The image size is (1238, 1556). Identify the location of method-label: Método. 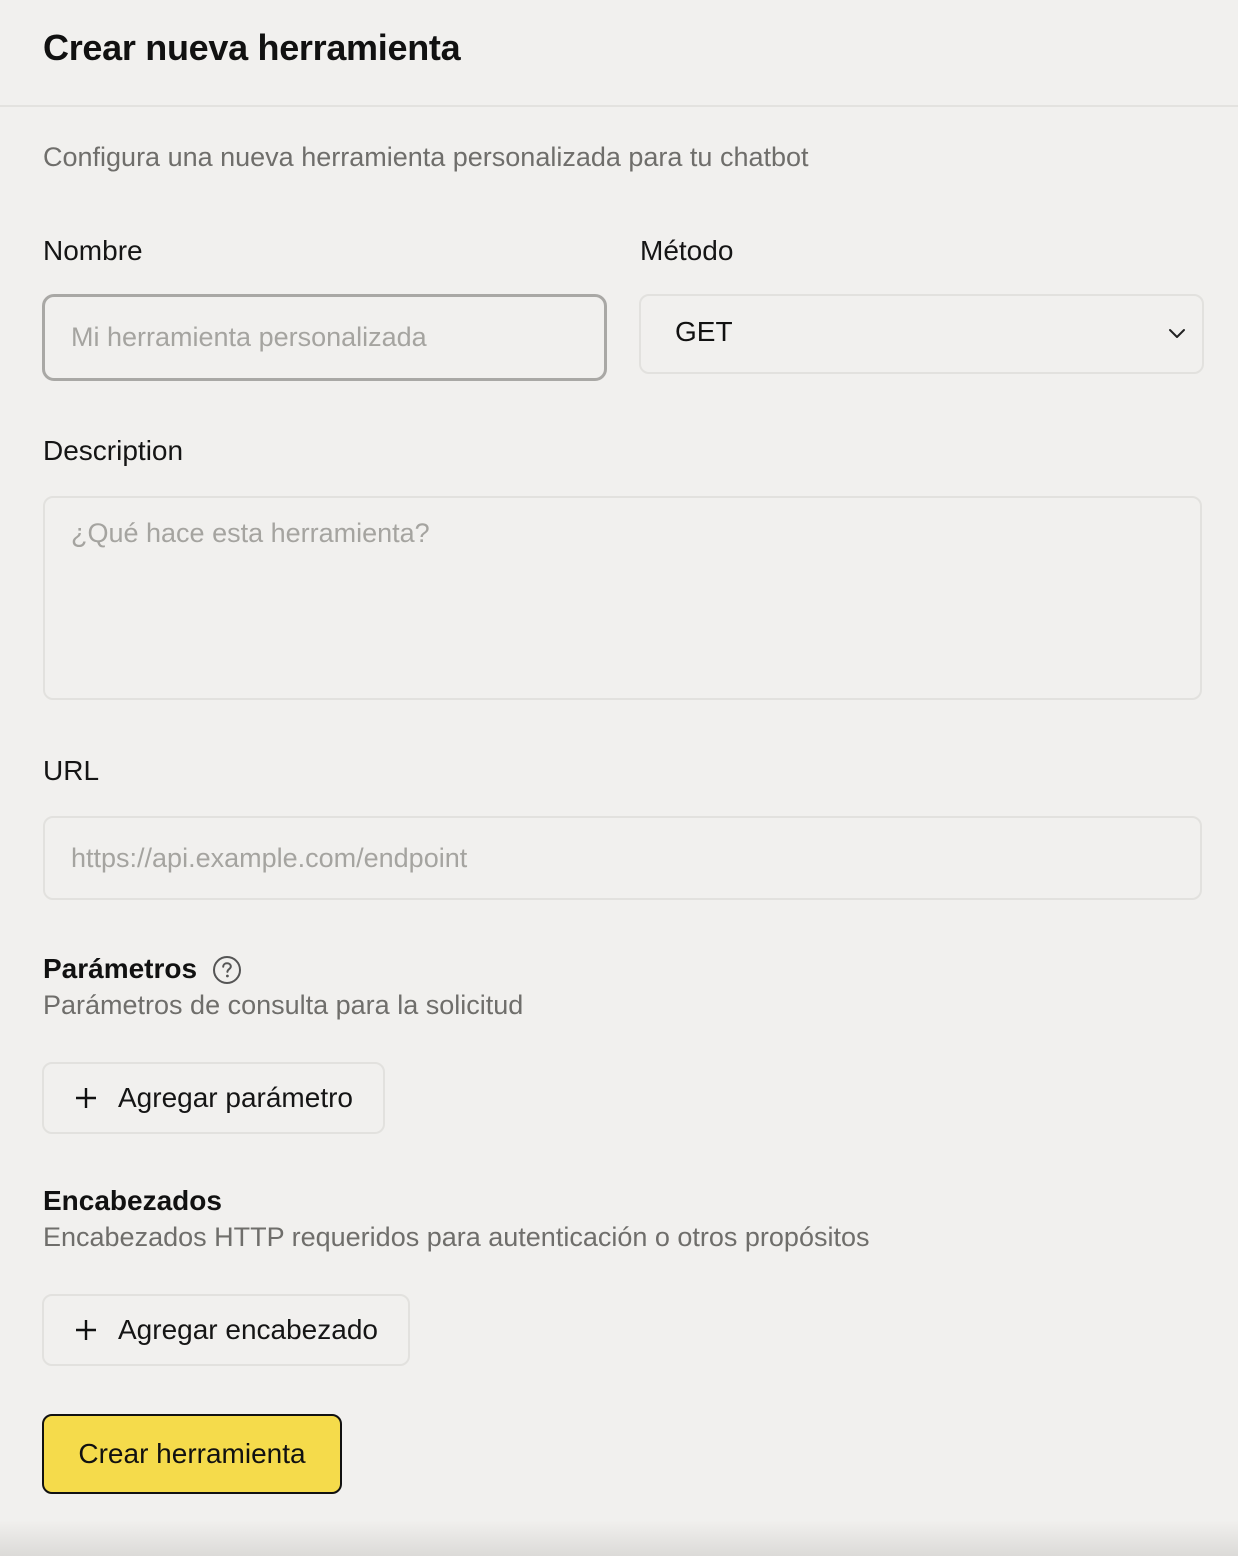
(687, 250).